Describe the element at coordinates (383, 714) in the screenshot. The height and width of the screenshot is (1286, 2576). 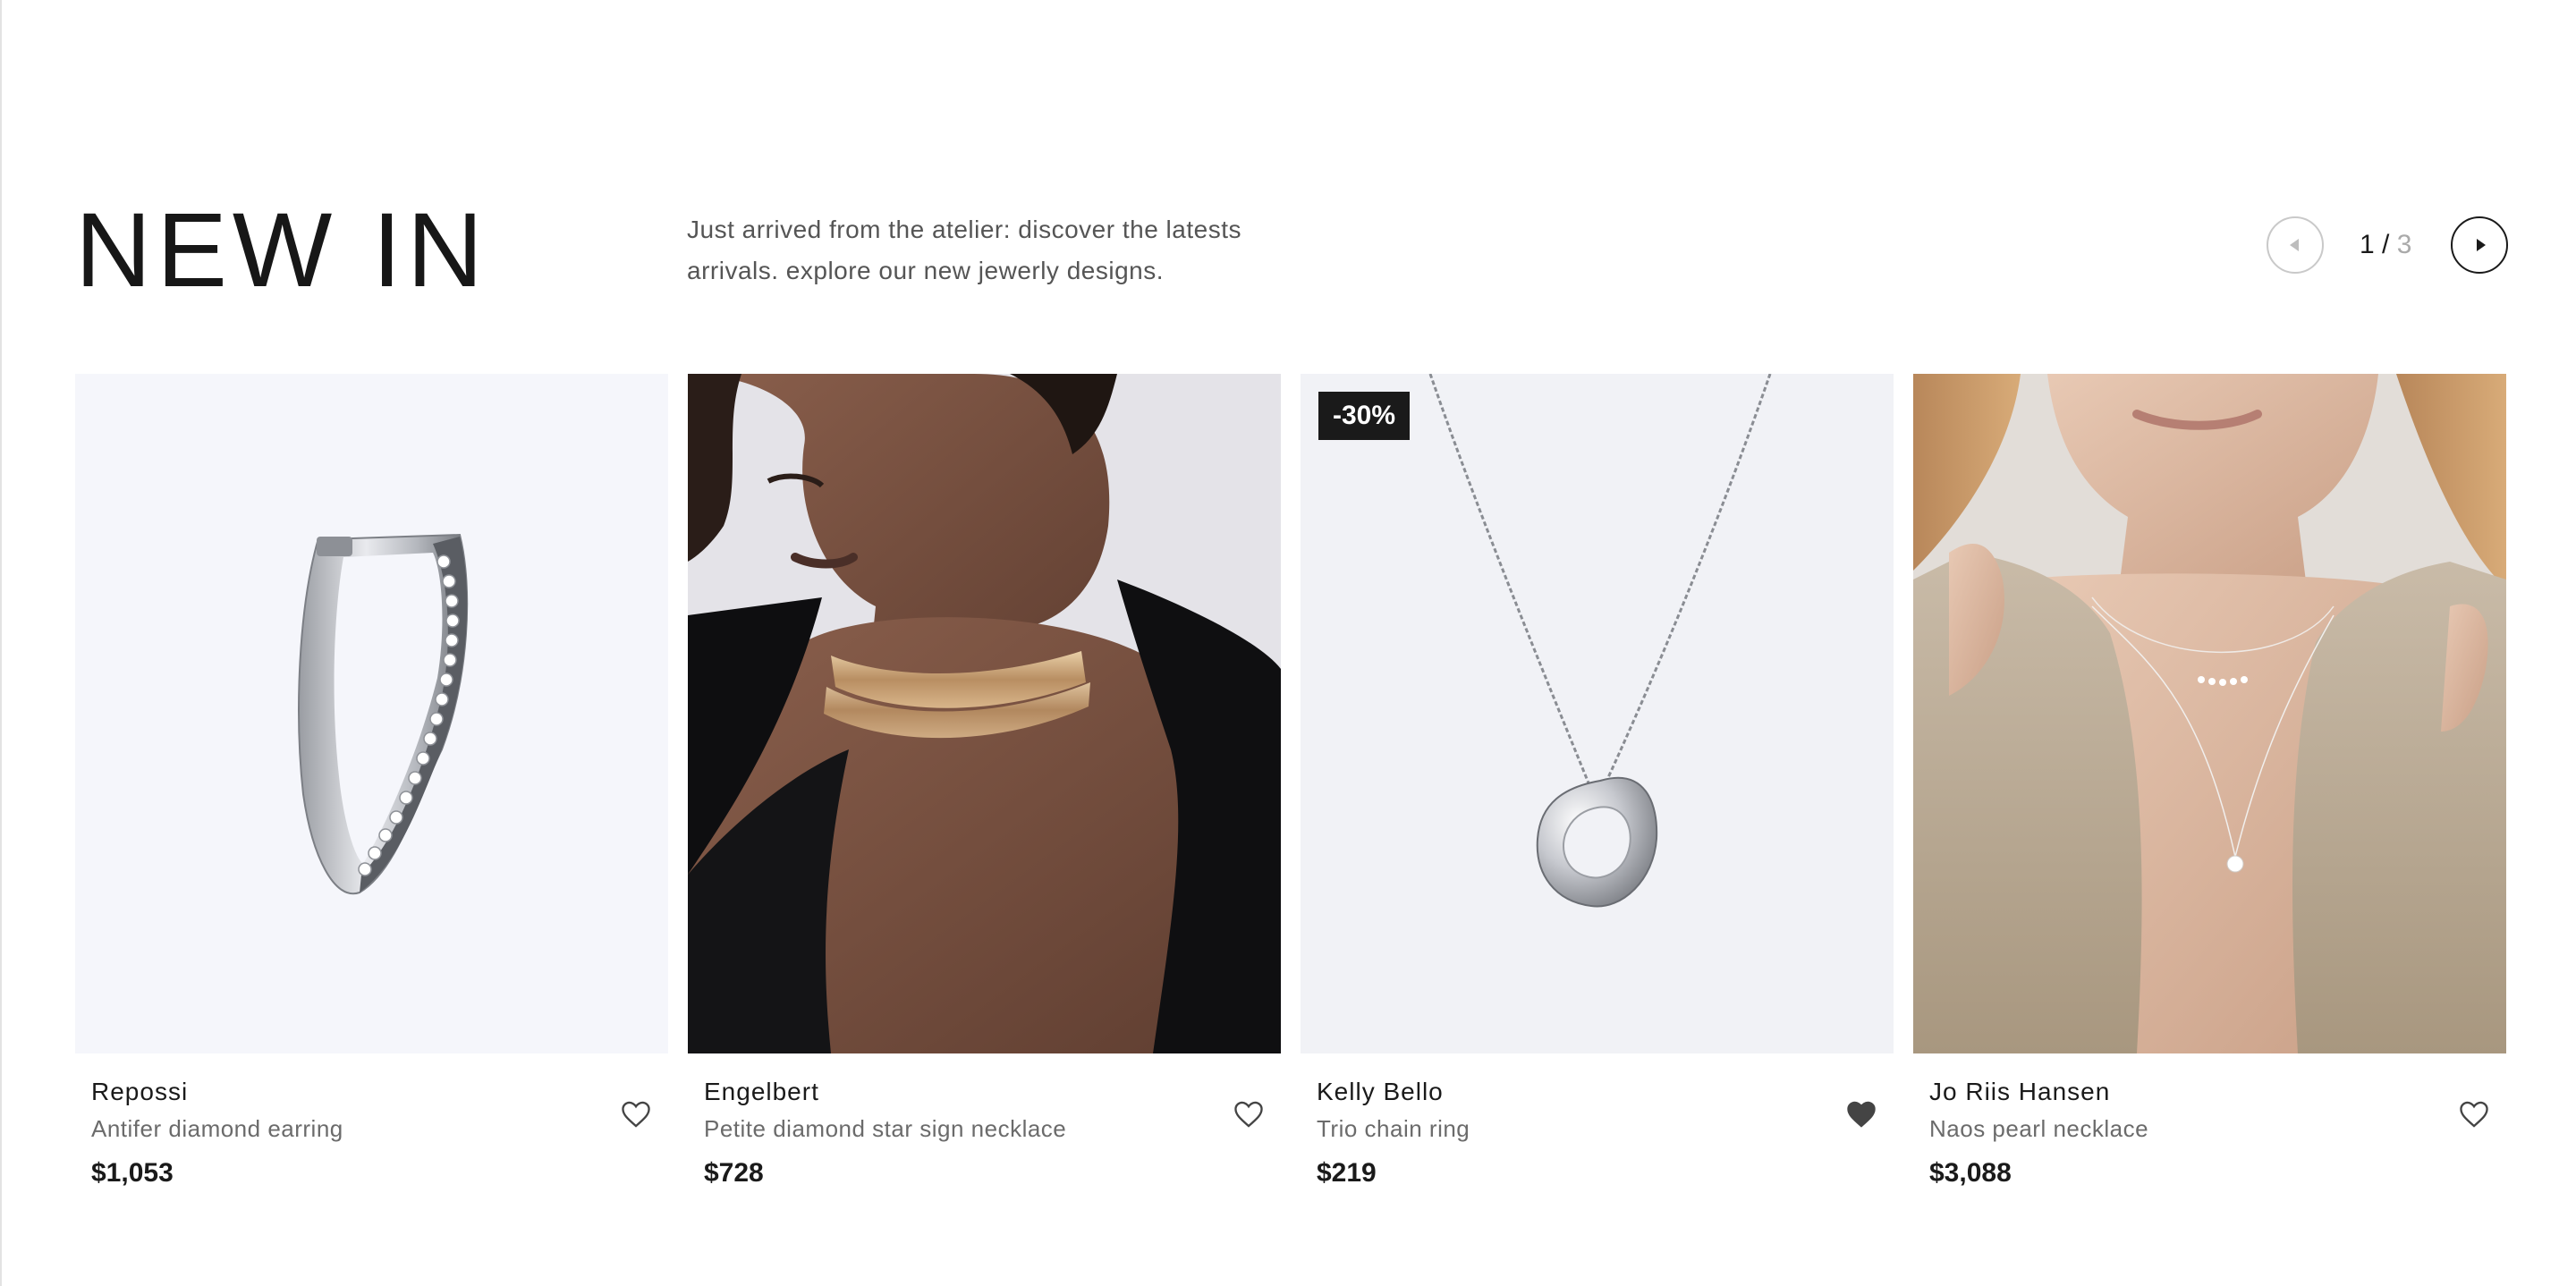
I see `earring-image` at that location.